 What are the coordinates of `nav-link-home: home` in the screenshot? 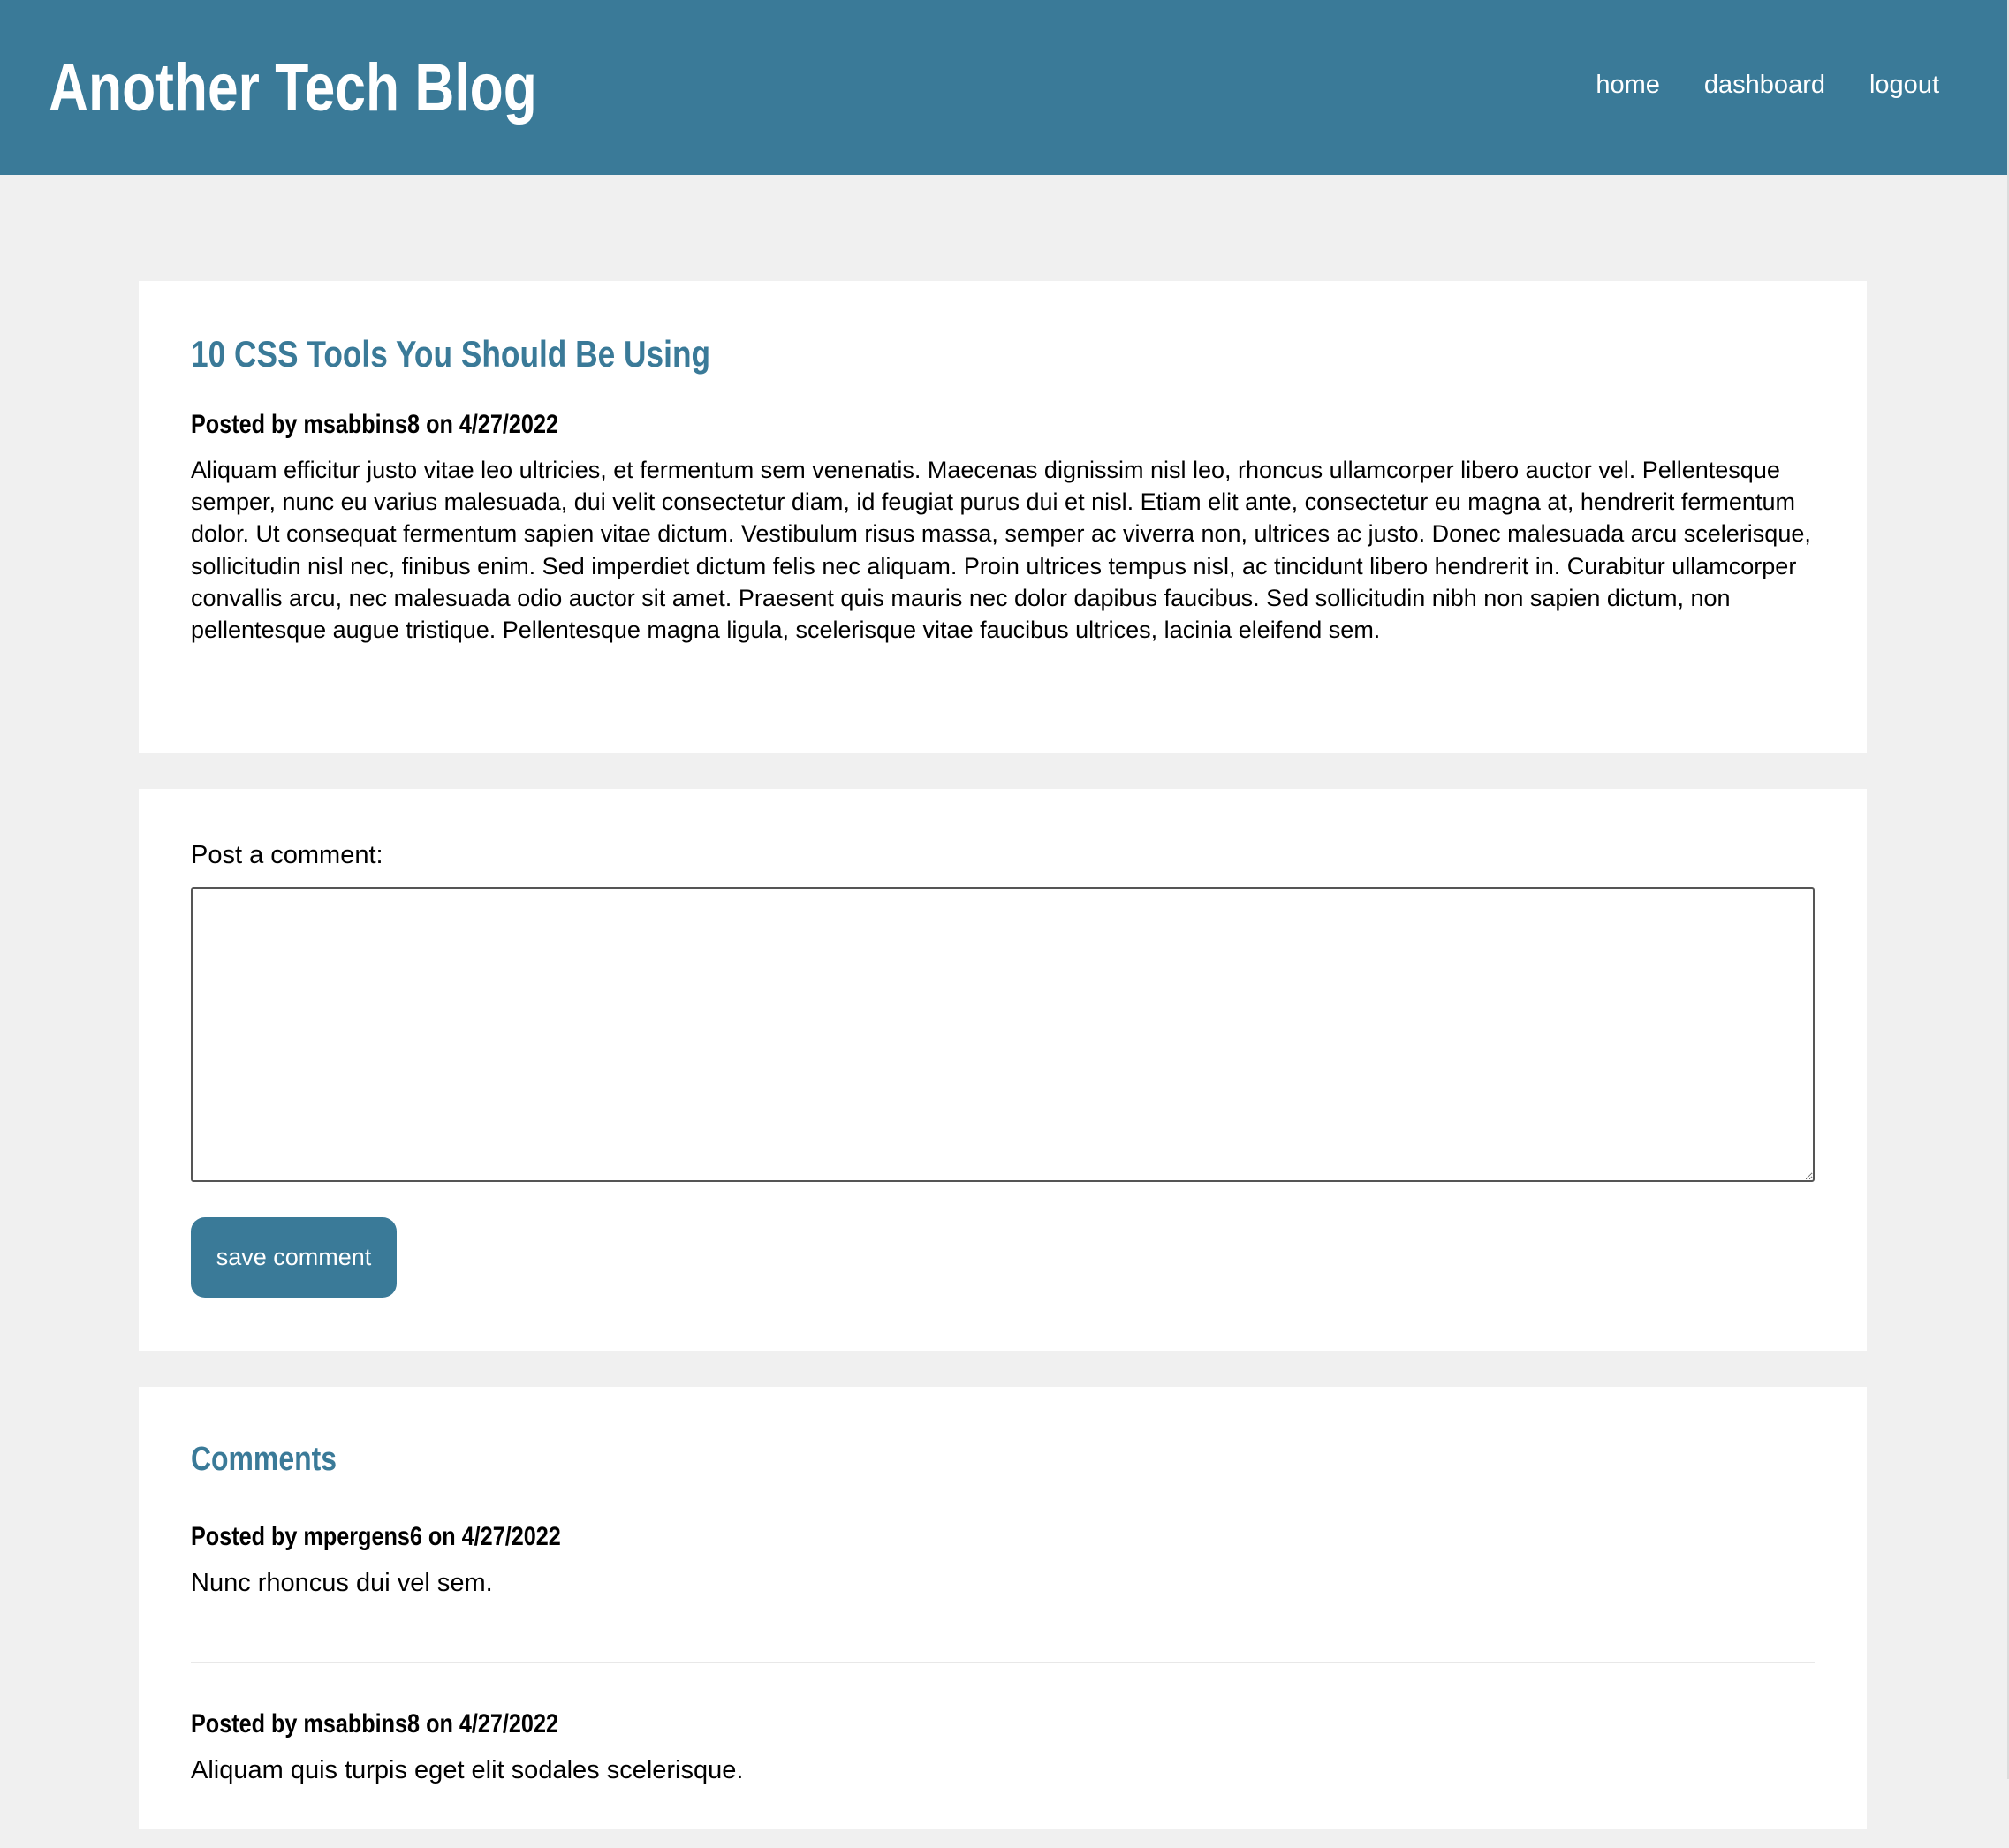 It's located at (1628, 84).